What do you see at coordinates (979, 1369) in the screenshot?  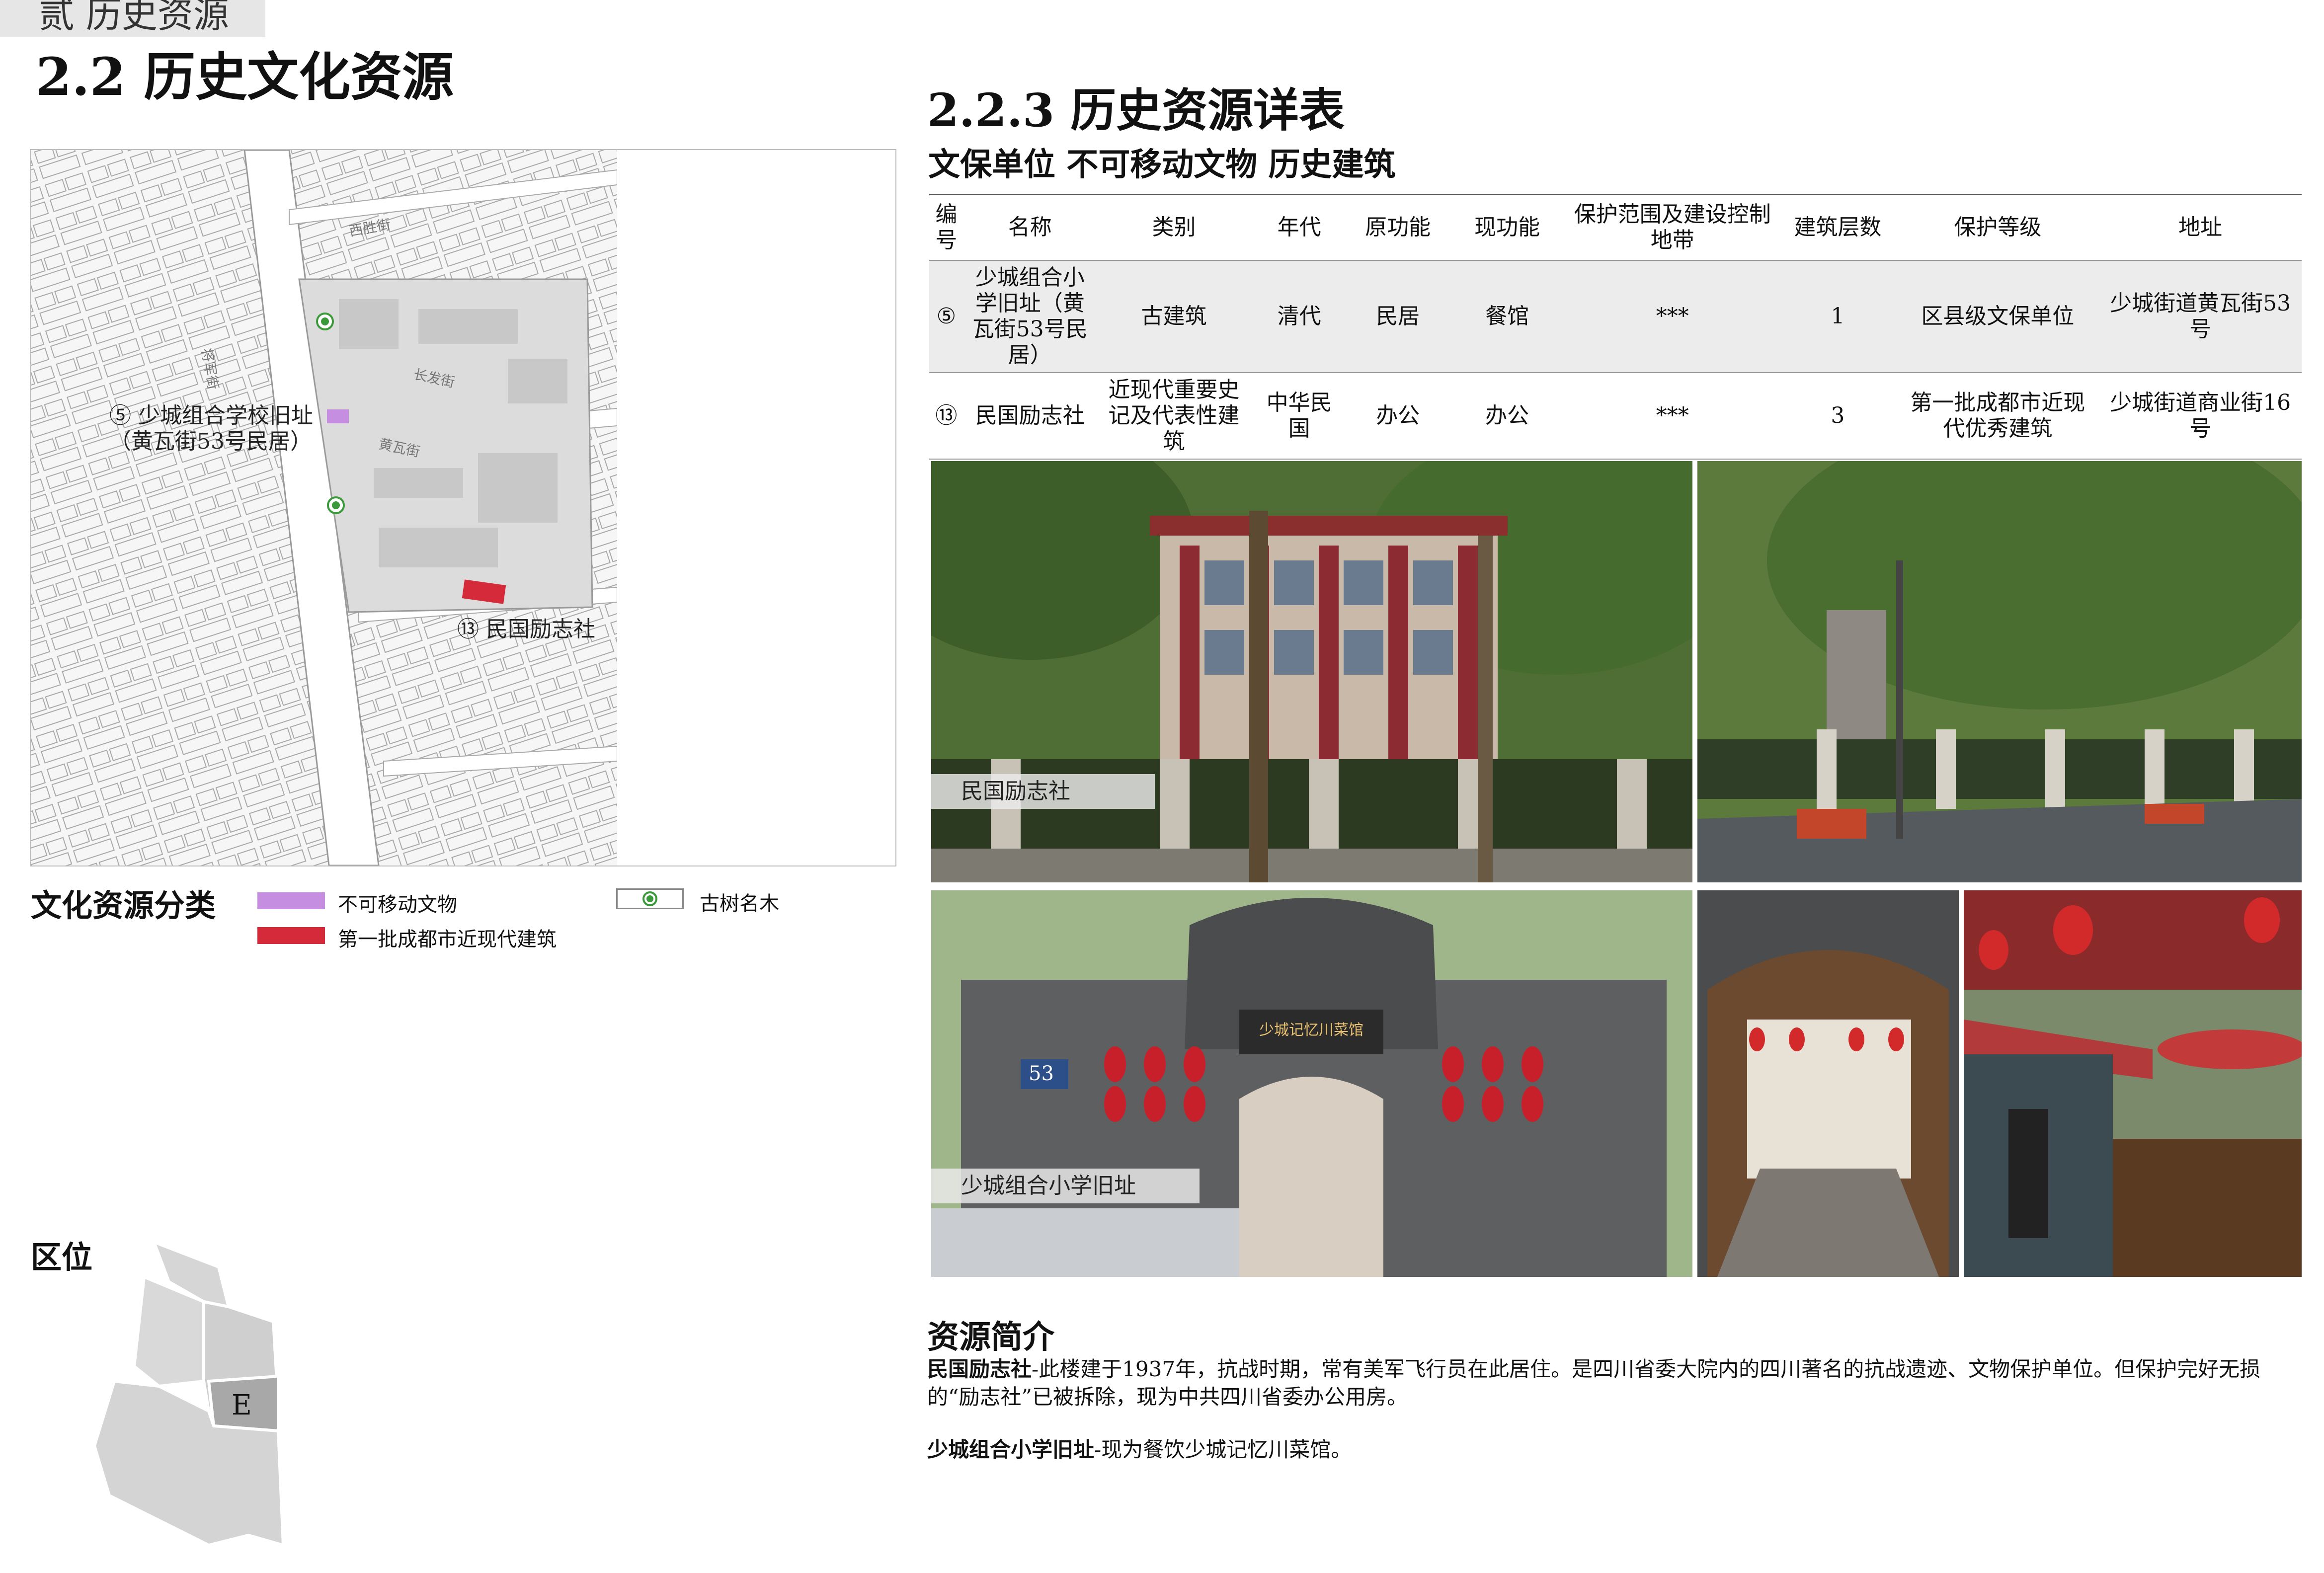 I see `intro-name: 民国励志社` at bounding box center [979, 1369].